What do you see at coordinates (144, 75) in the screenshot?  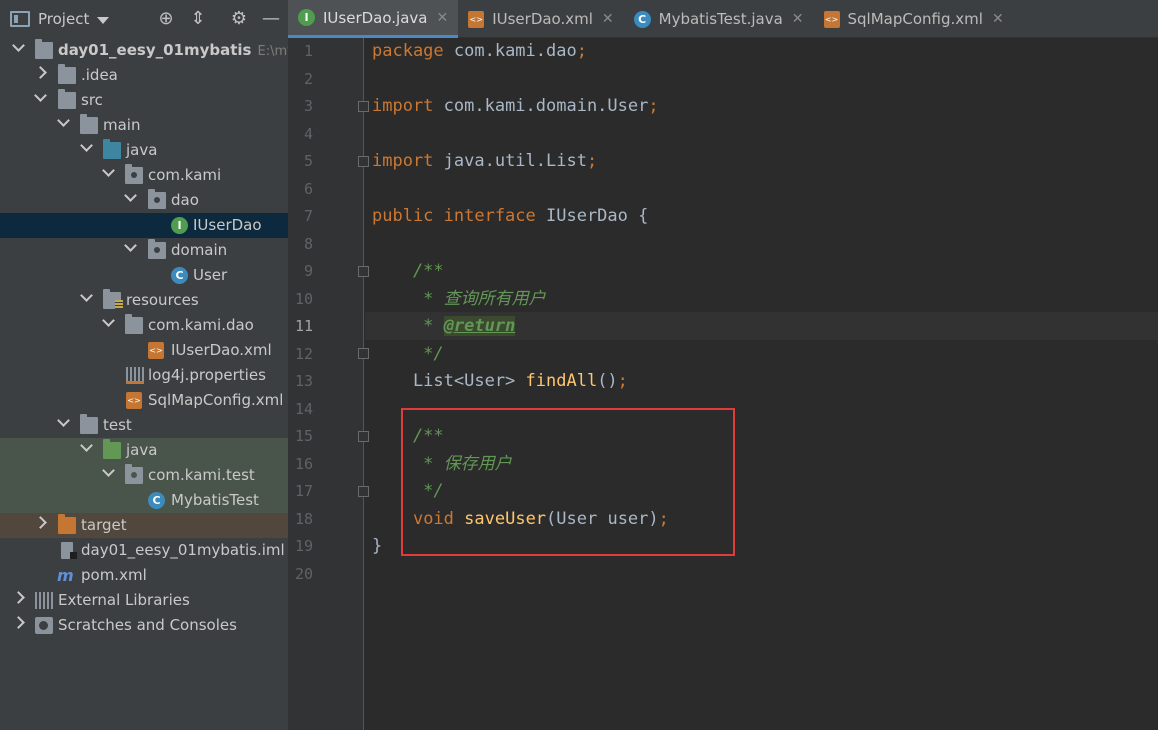 I see `tree-item-idea: .idea` at bounding box center [144, 75].